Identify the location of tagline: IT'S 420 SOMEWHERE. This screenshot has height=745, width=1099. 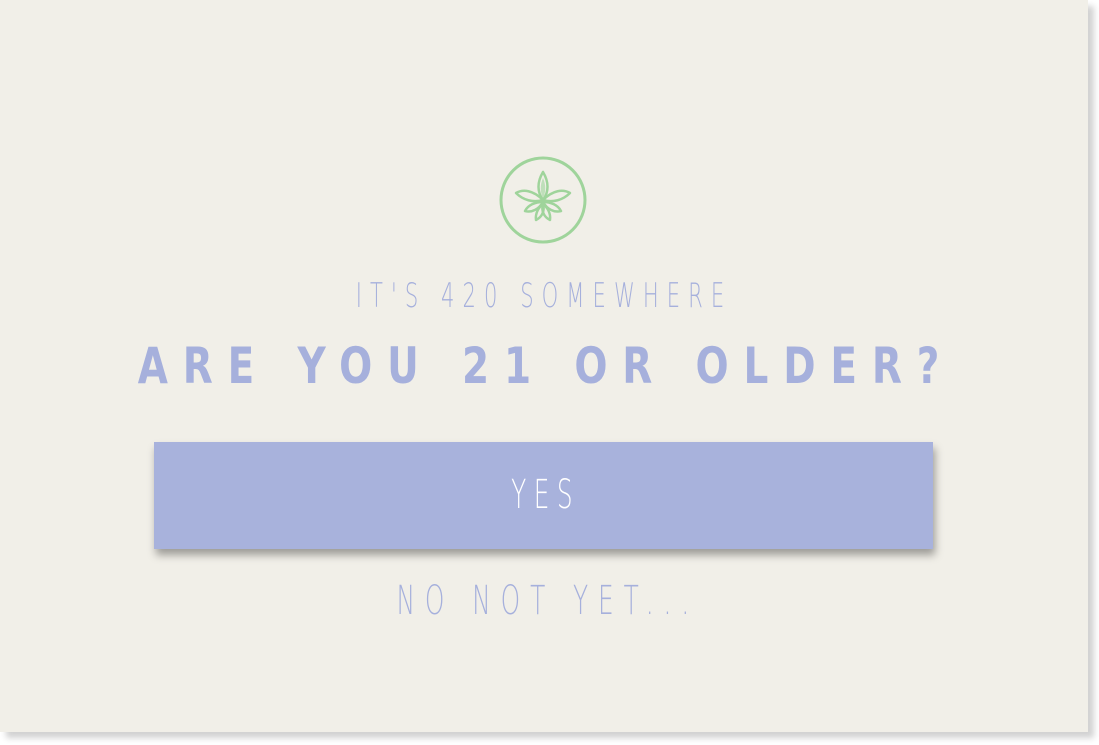
(544, 296).